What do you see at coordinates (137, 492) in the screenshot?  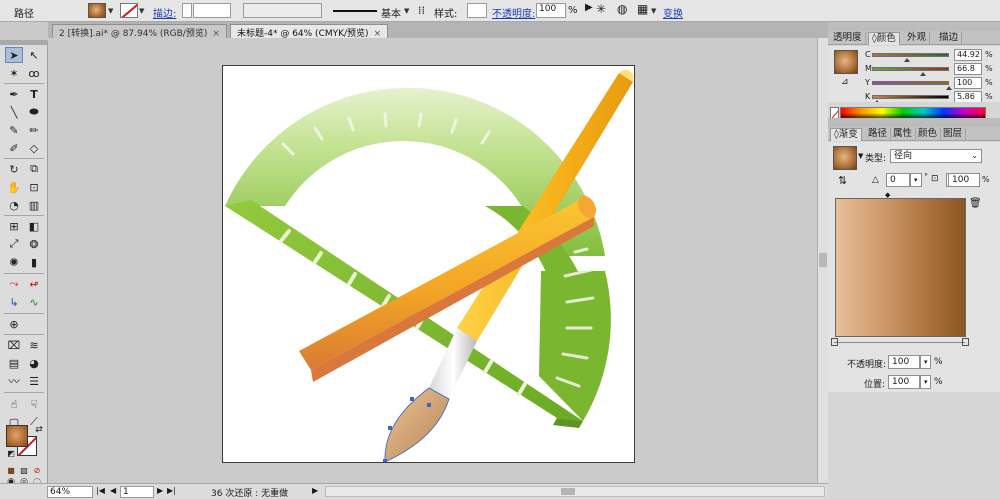 I see `page-field: 1` at bounding box center [137, 492].